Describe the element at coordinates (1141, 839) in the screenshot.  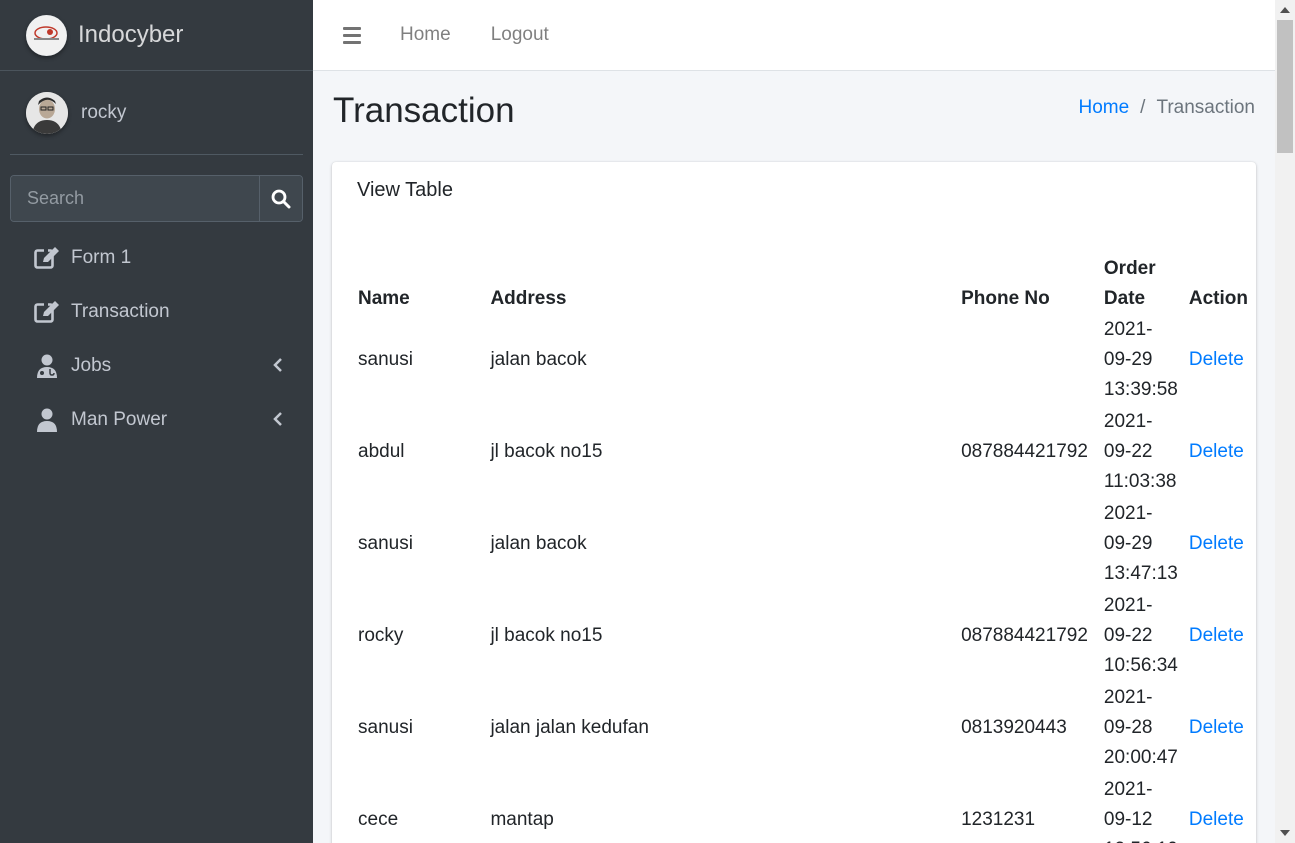
I see `cell-order-date-line3: 12:56:10` at that location.